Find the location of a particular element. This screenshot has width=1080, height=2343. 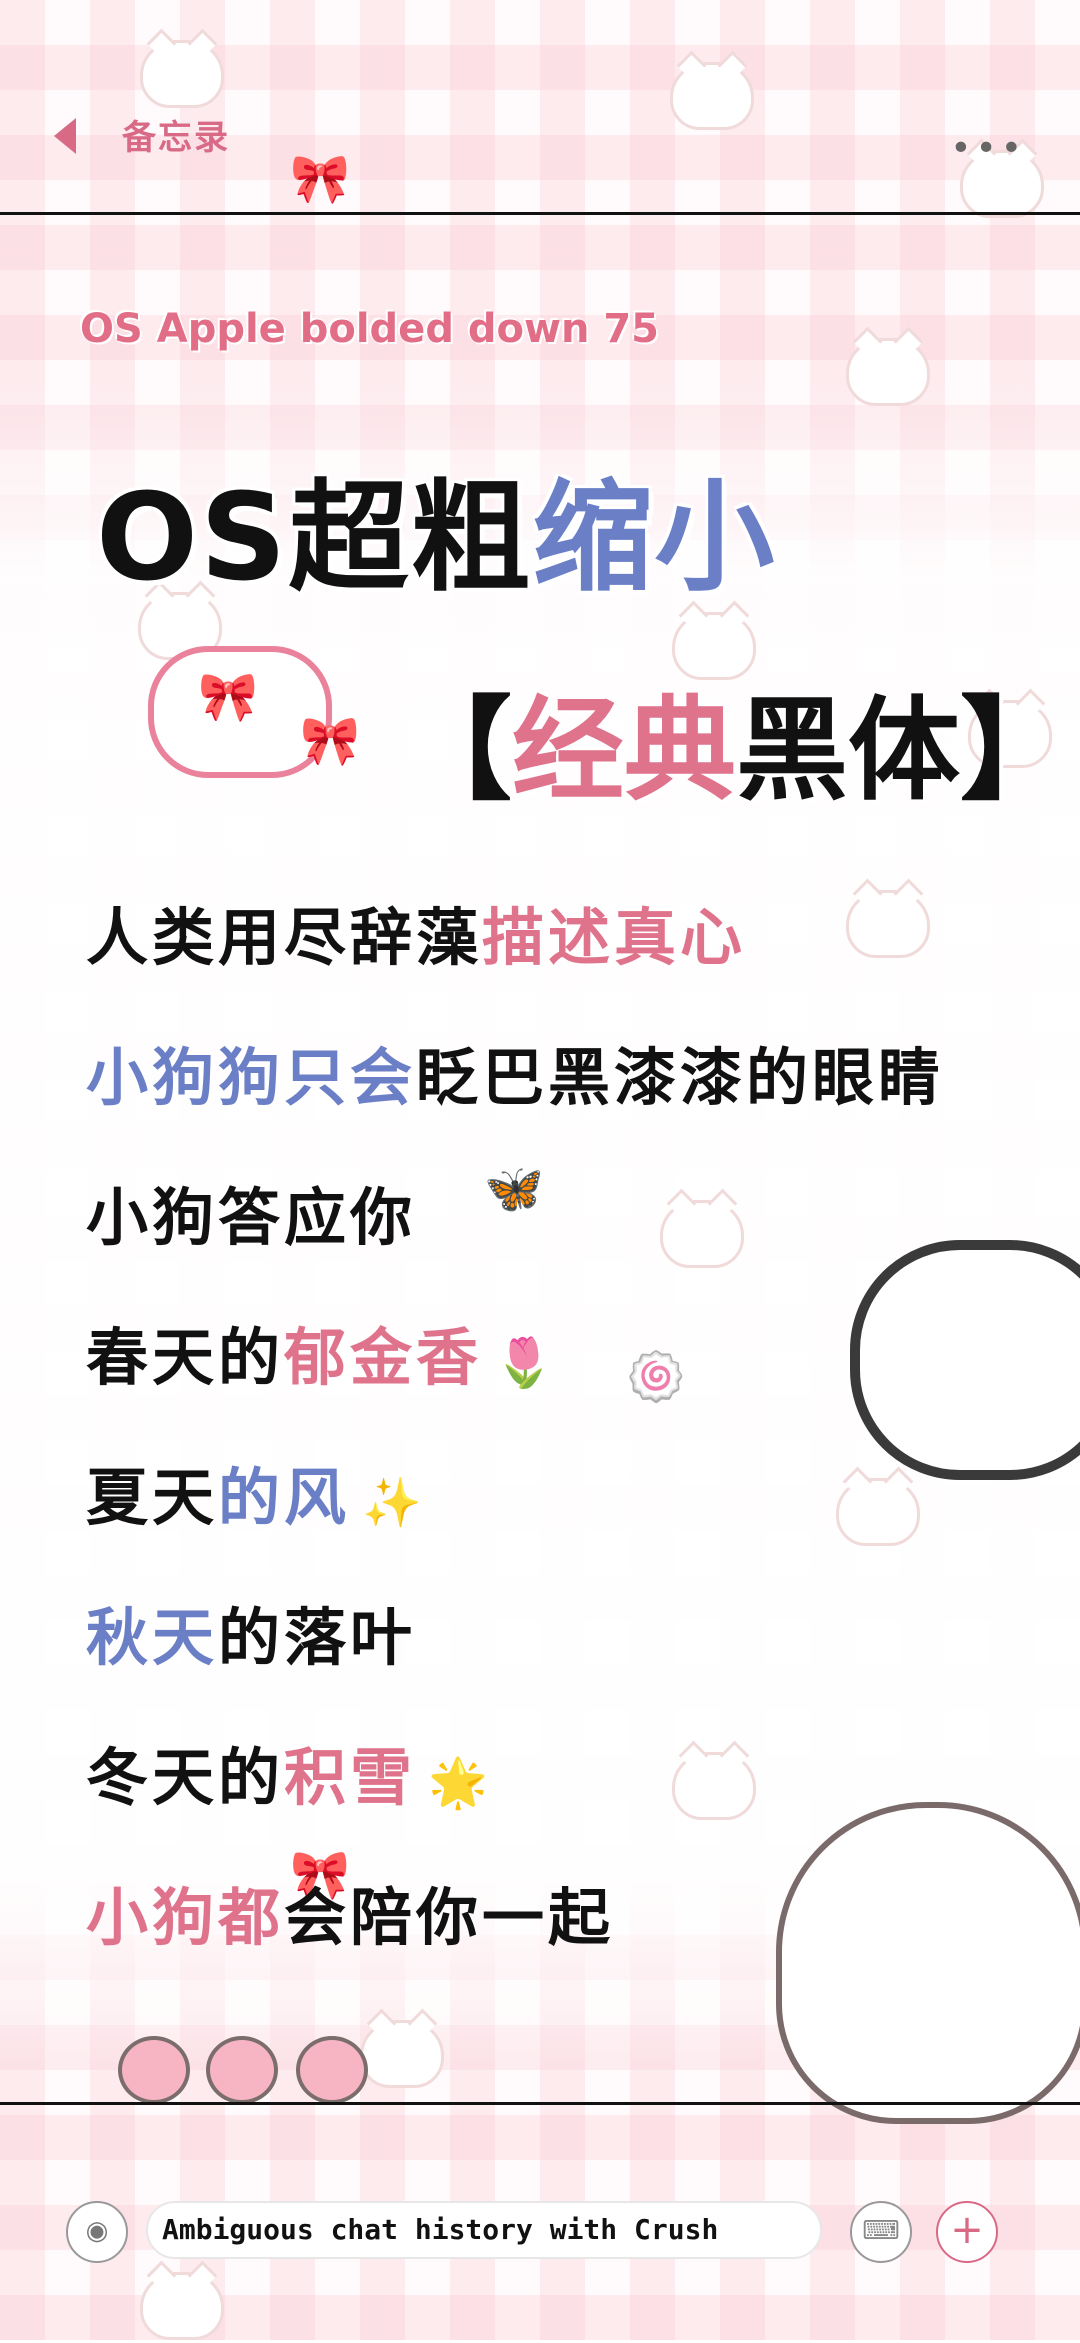

bracket-close: 】 is located at coordinates (1016, 751).